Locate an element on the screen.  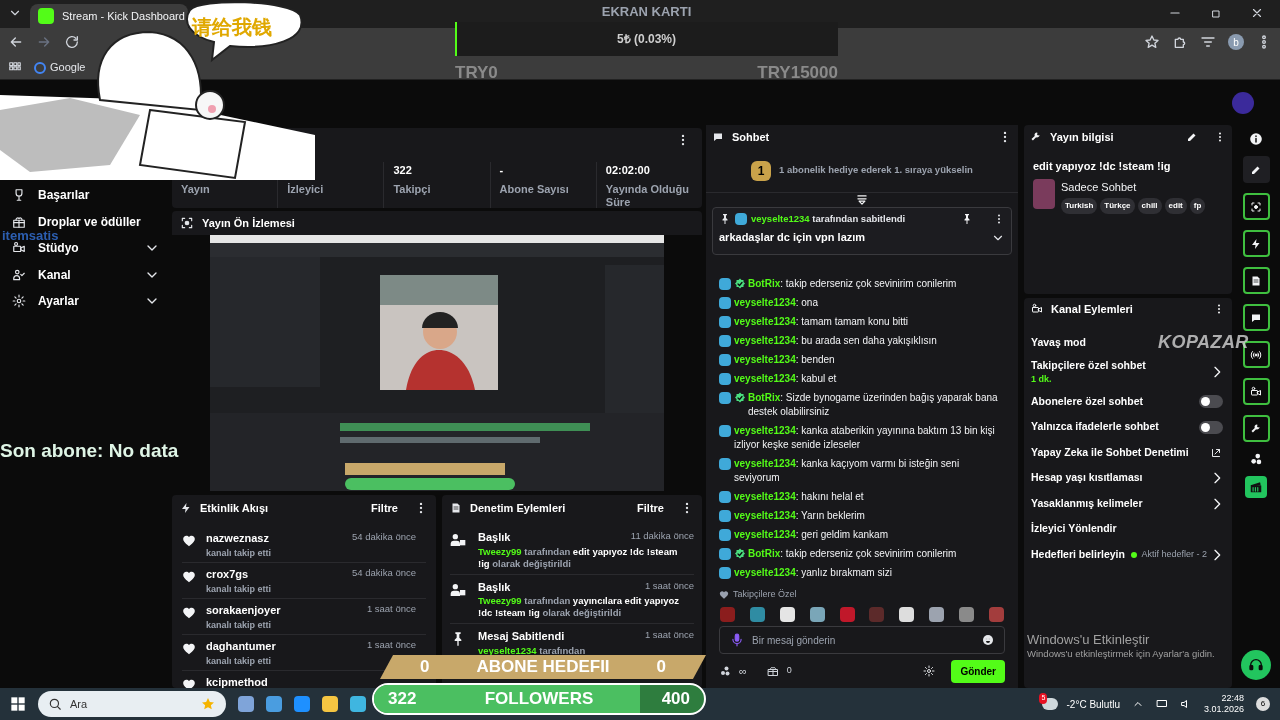
maximize-icon is located at coordinates (1216, 14).